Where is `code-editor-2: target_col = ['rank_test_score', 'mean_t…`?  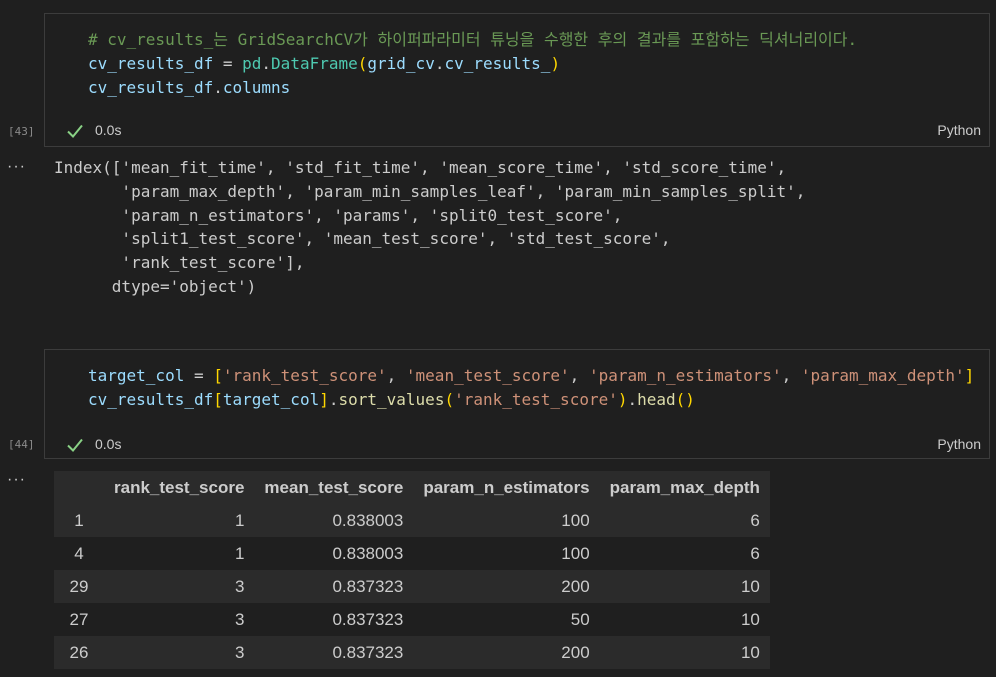
code-editor-2: target_col = ['rank_test_score', 'mean_t… is located at coordinates (531, 388).